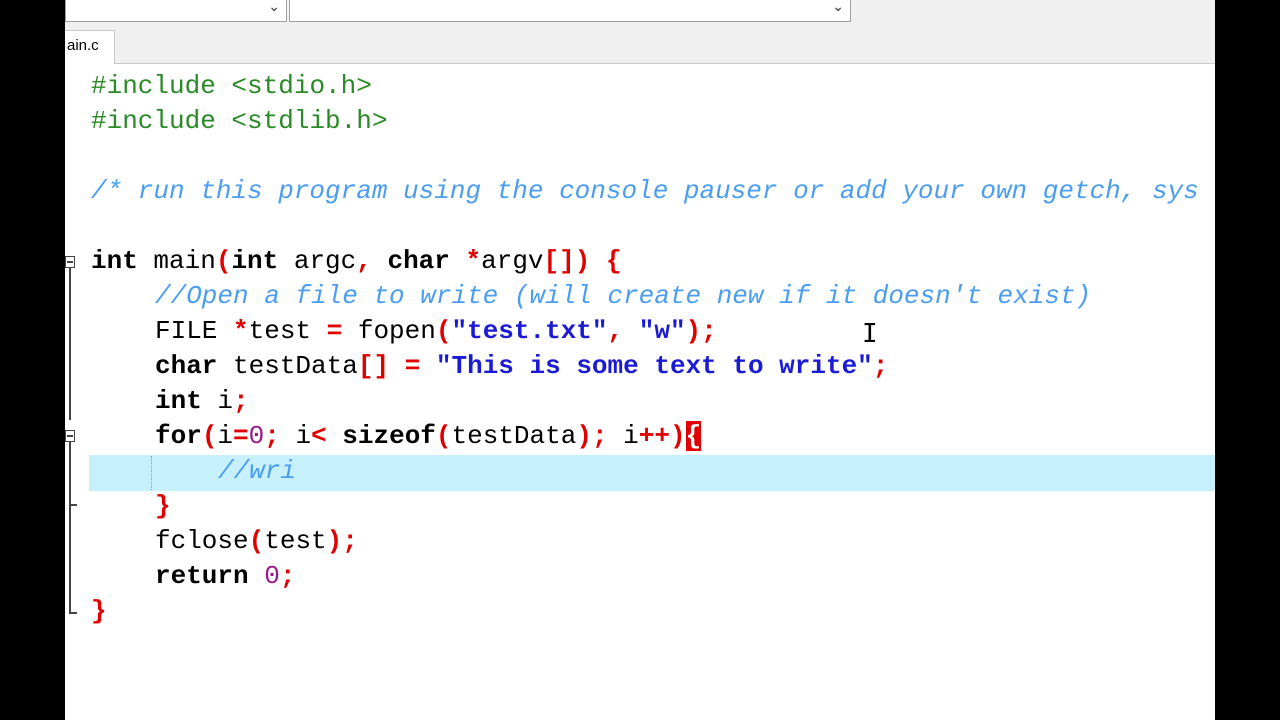 The height and width of the screenshot is (720, 1280). Describe the element at coordinates (239, 121) in the screenshot. I see `code-line-2: #include <stdlib.h>` at that location.